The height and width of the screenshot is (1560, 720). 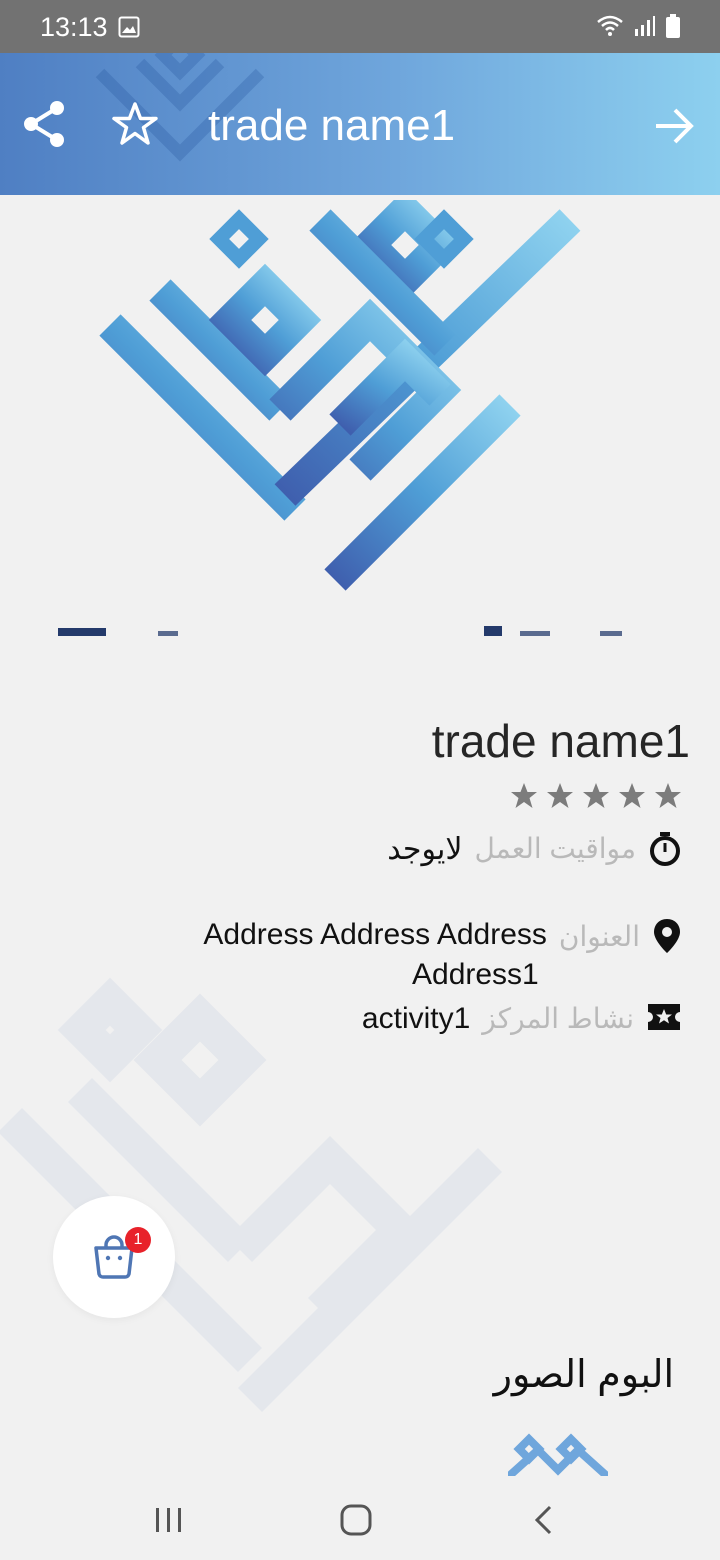 I want to click on page-title: trade name1, so click(x=332, y=125).